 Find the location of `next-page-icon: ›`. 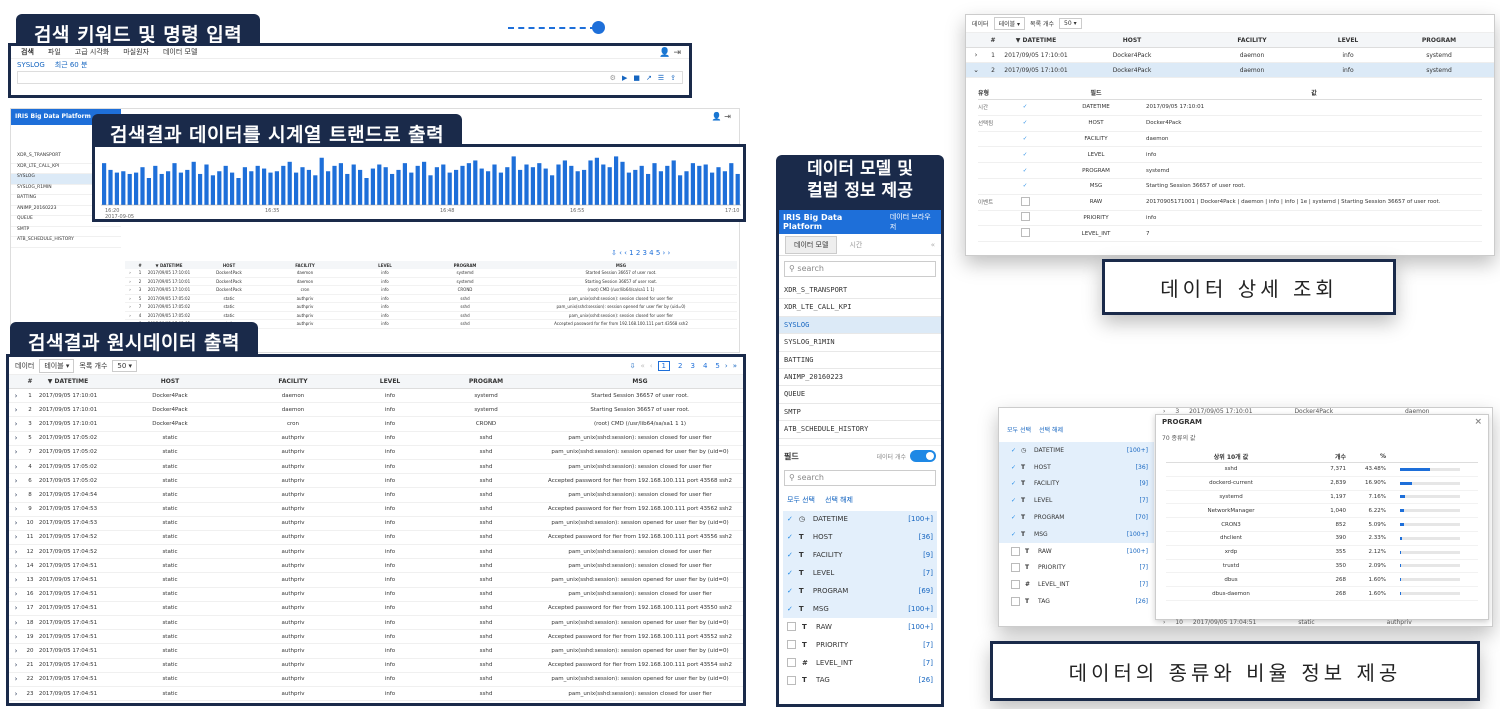

next-page-icon: › is located at coordinates (726, 366).